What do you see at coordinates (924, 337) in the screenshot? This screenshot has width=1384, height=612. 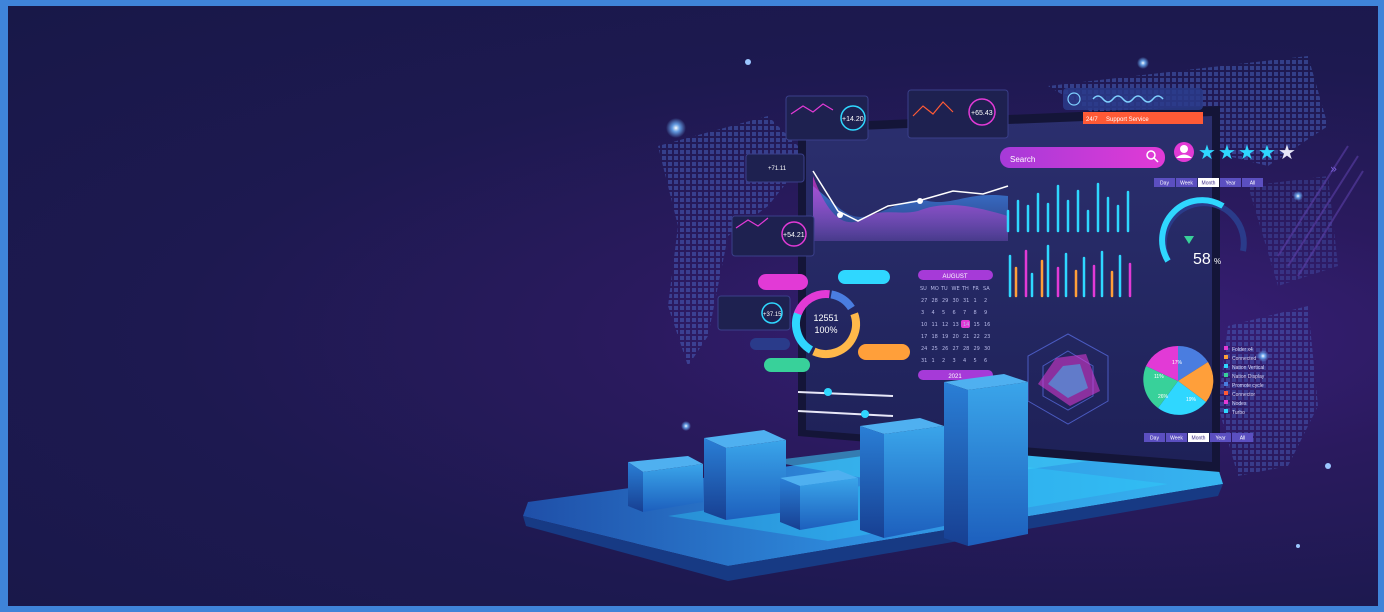 I see `calendar-day: 17` at bounding box center [924, 337].